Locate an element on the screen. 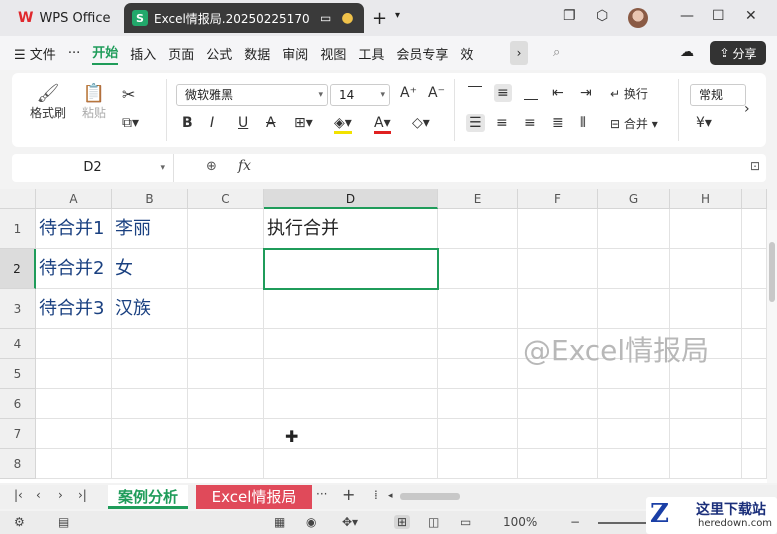 This screenshot has height=534, width=777. menu-scroll-right-icon: › is located at coordinates (519, 53).